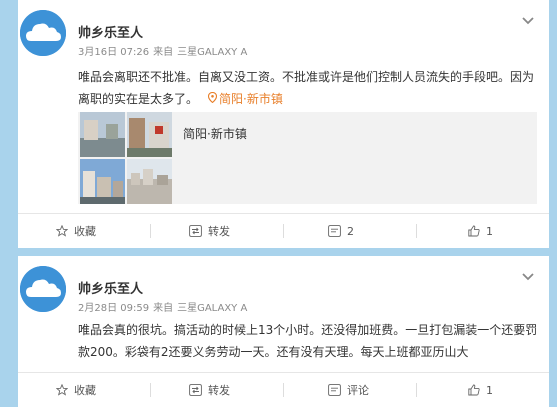 The height and width of the screenshot is (407, 557). Describe the element at coordinates (126, 158) in the screenshot. I see `location-thumbnails` at that location.